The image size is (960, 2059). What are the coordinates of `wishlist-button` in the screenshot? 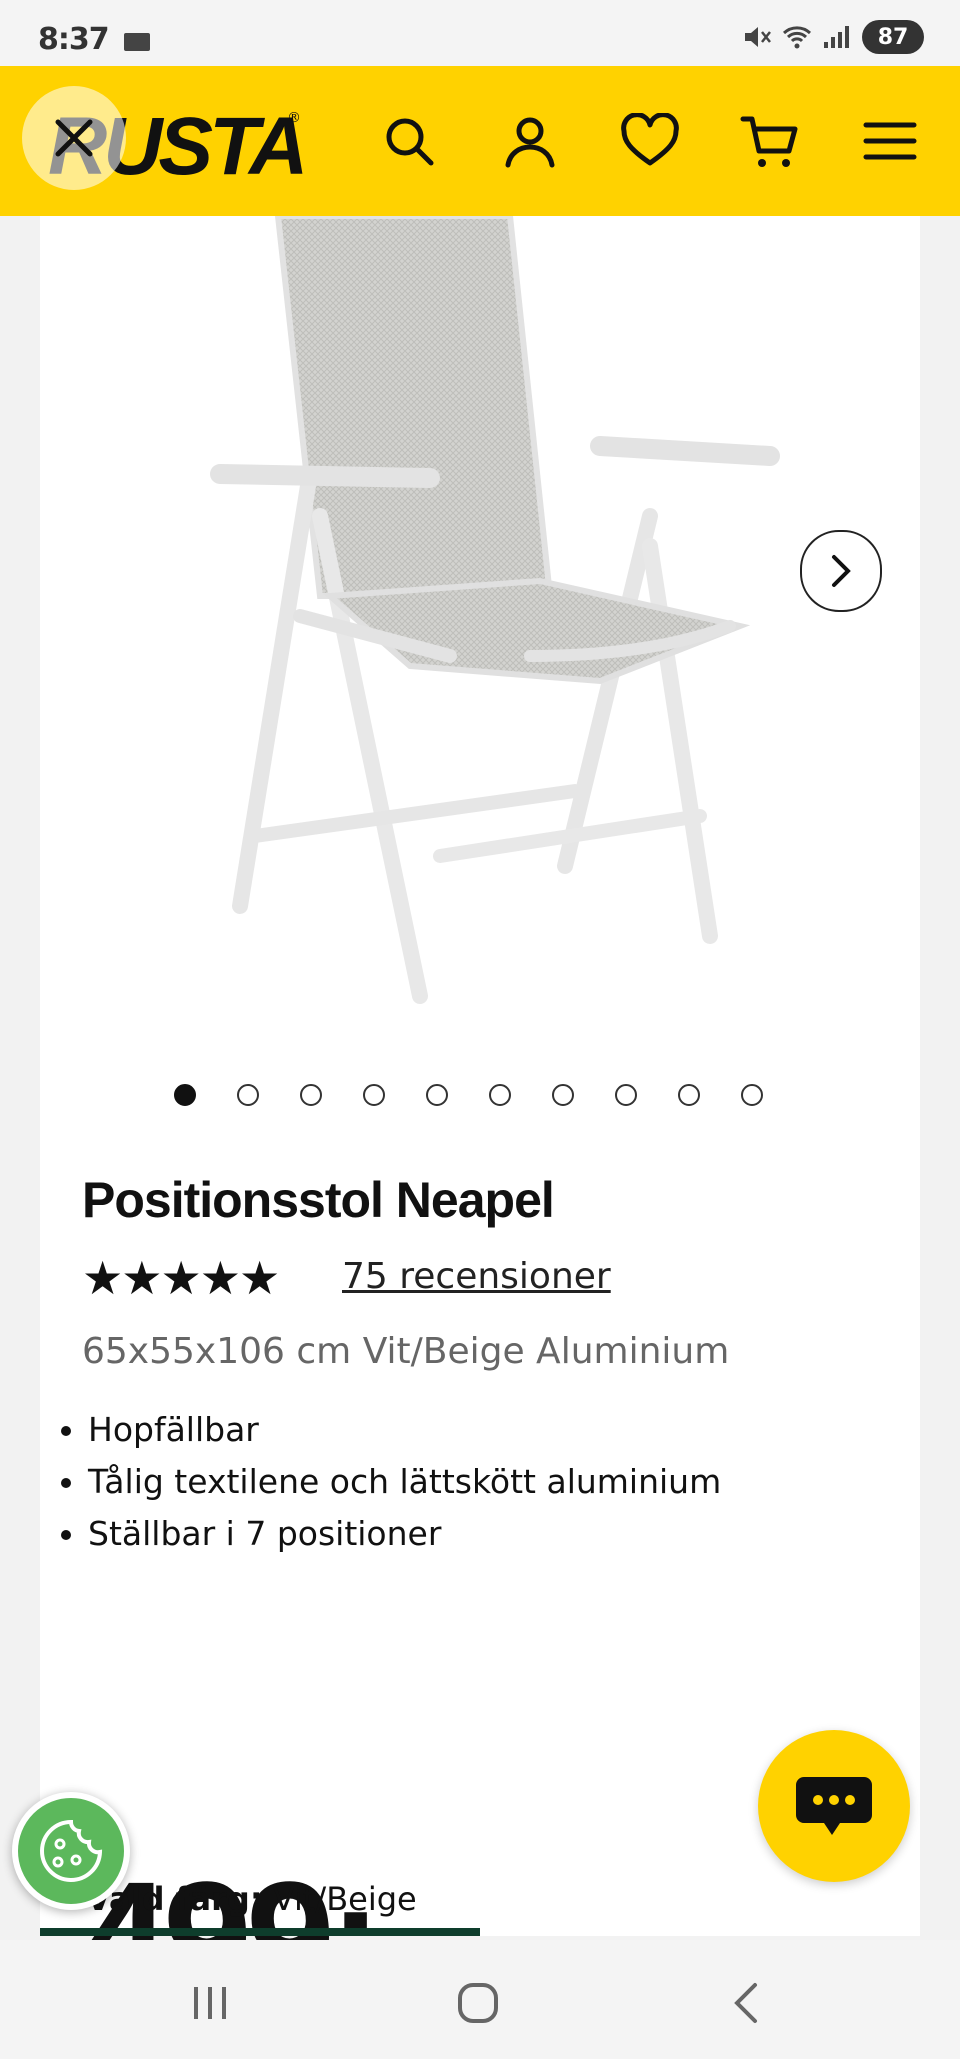 It's located at (650, 141).